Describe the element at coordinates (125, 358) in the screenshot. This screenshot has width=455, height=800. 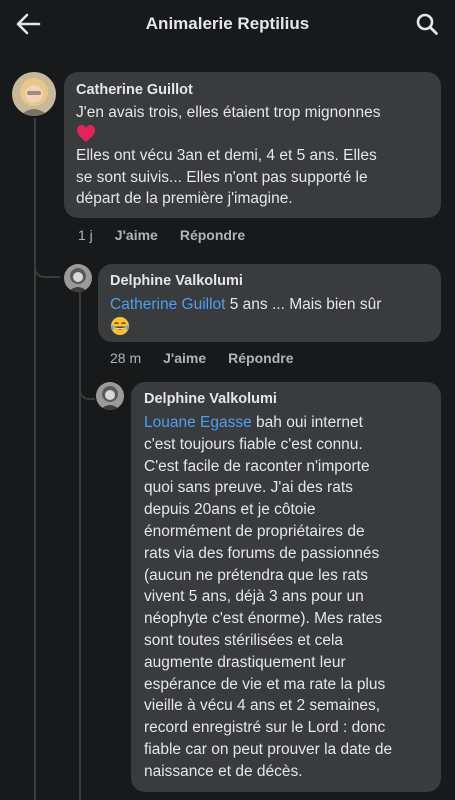
I see `comment-time: 28 m` at that location.